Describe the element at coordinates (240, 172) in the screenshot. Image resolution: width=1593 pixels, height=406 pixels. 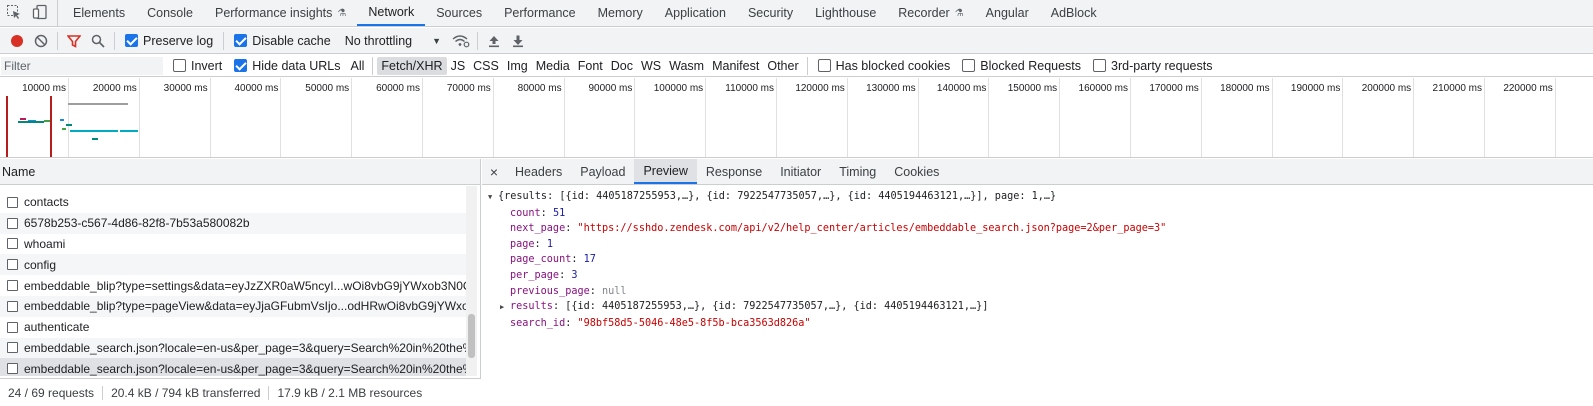
I see `name-column-header: Name` at that location.